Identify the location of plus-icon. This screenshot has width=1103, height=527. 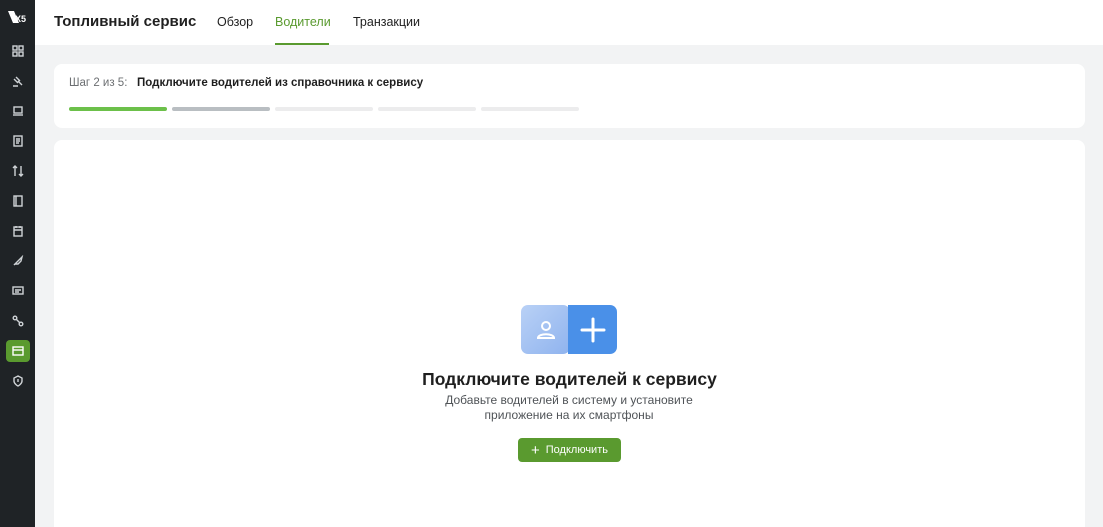
(592, 329).